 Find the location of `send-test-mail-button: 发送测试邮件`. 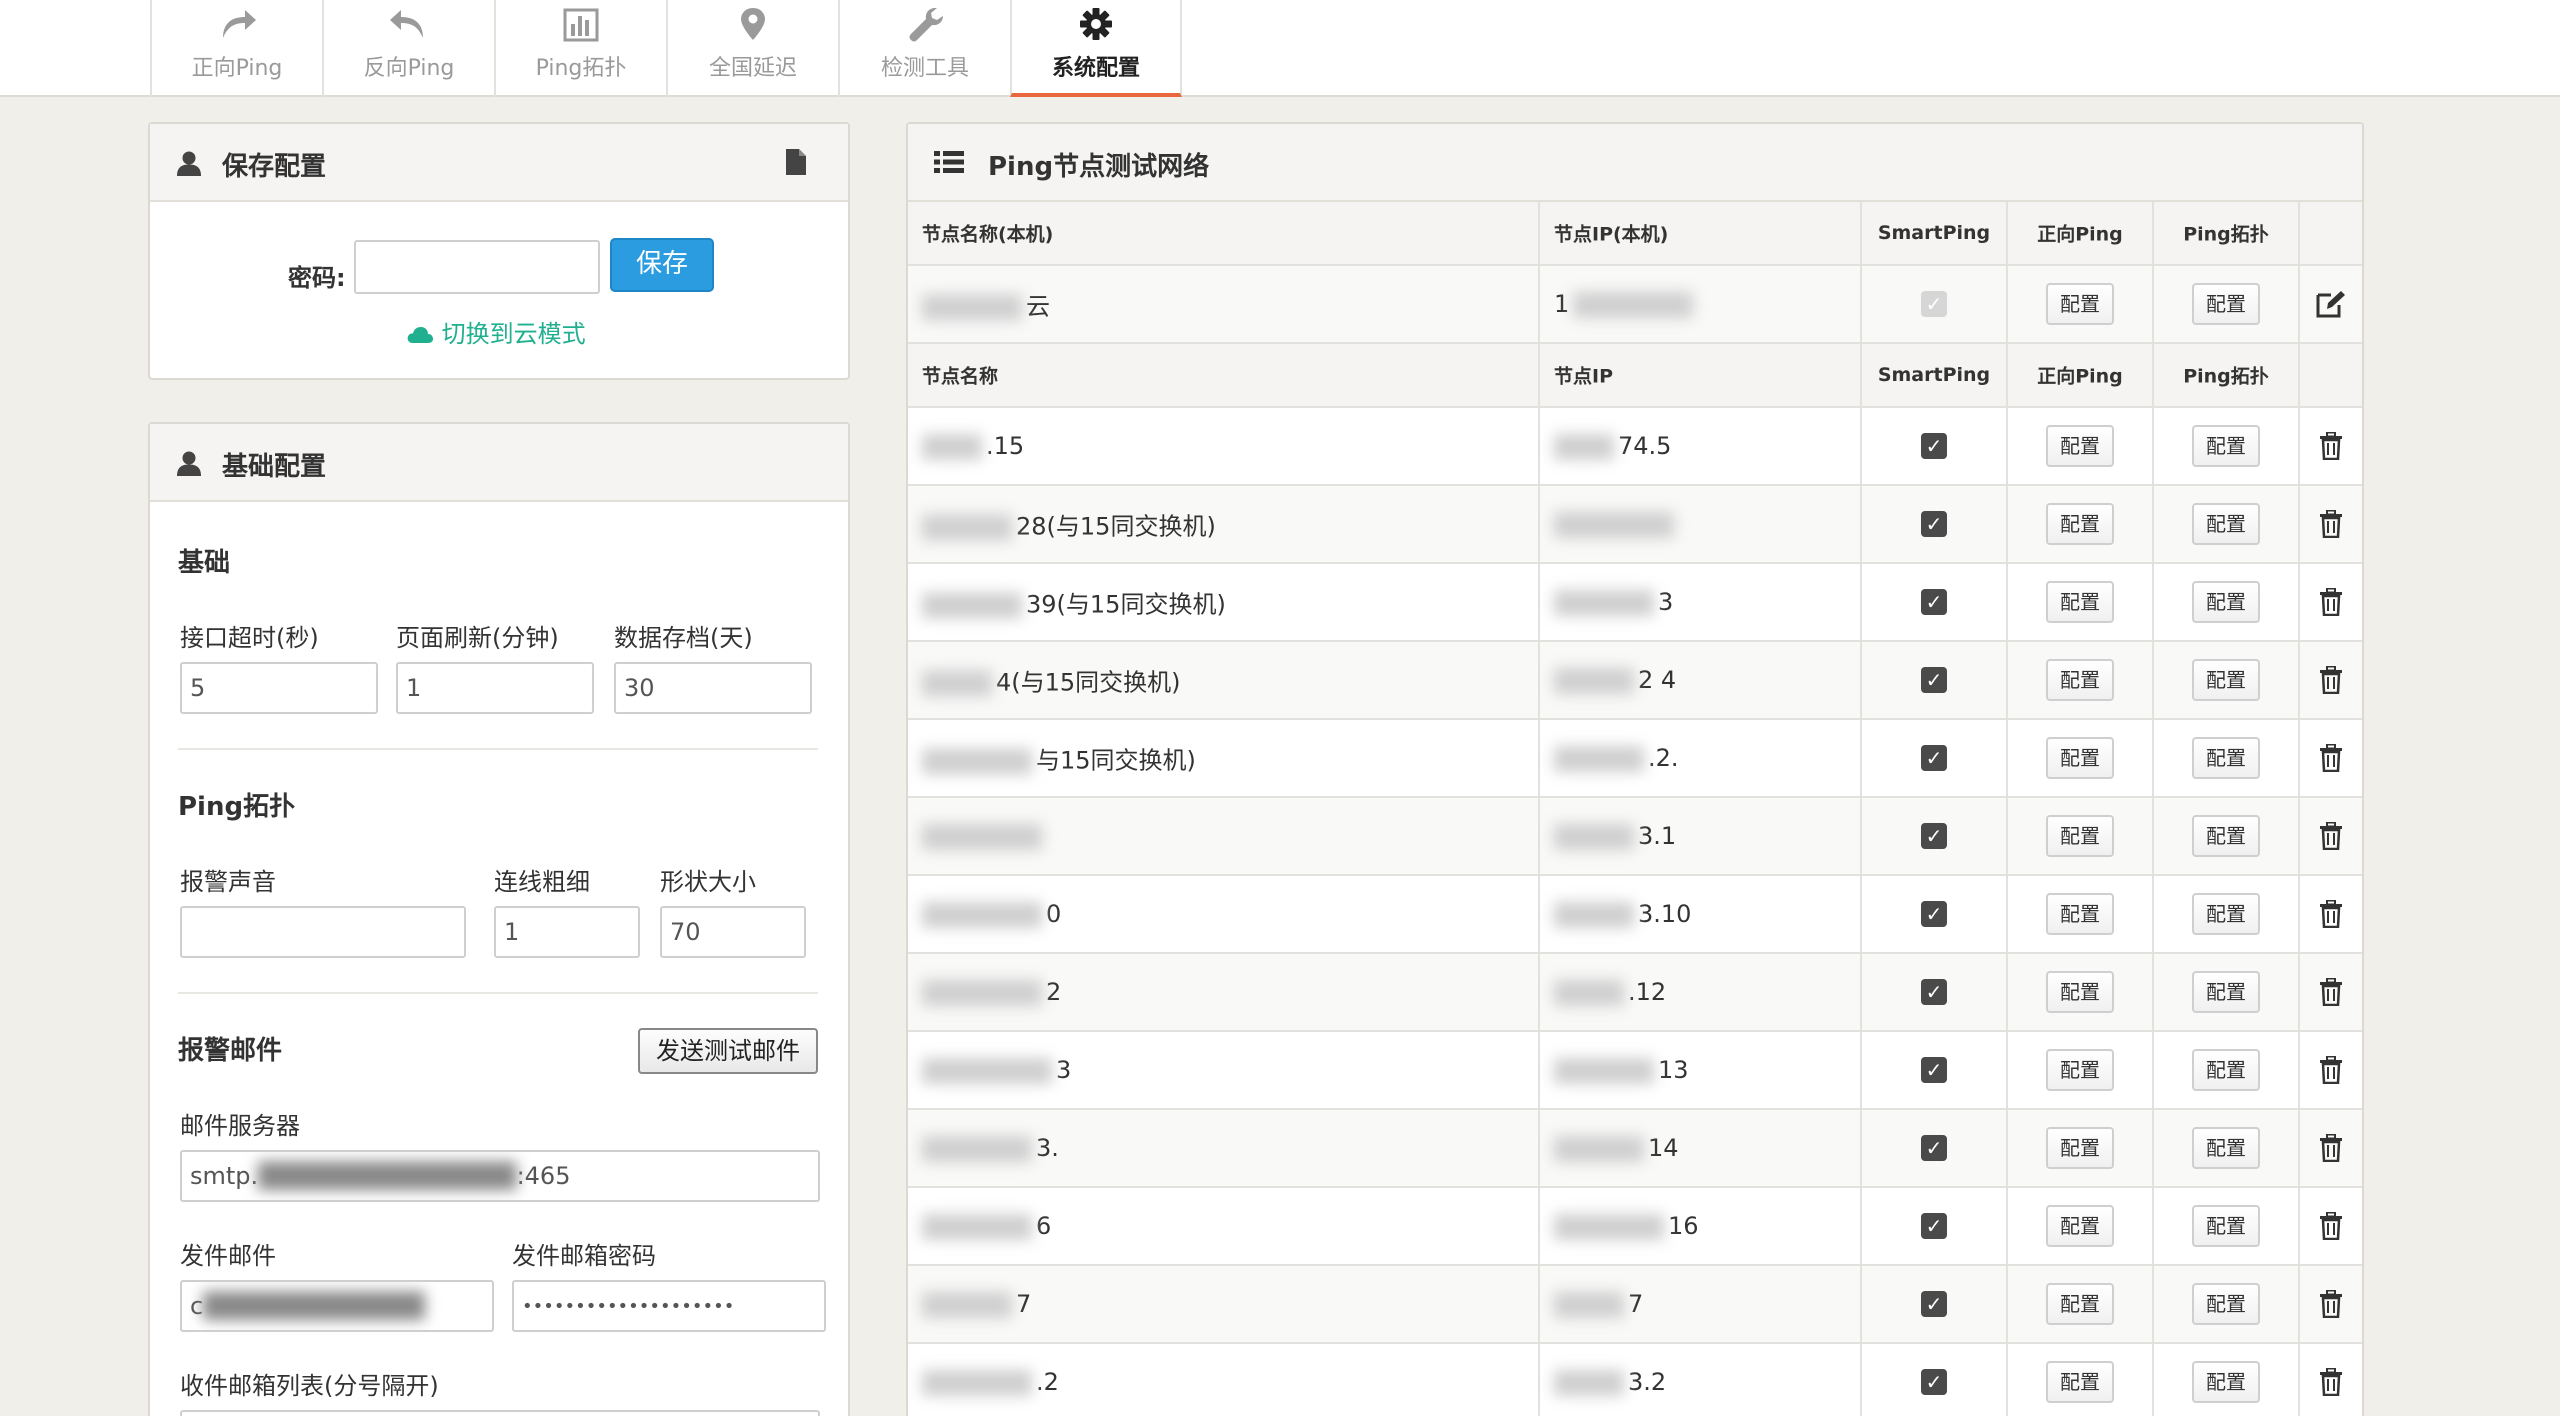

send-test-mail-button: 发送测试邮件 is located at coordinates (728, 1051).